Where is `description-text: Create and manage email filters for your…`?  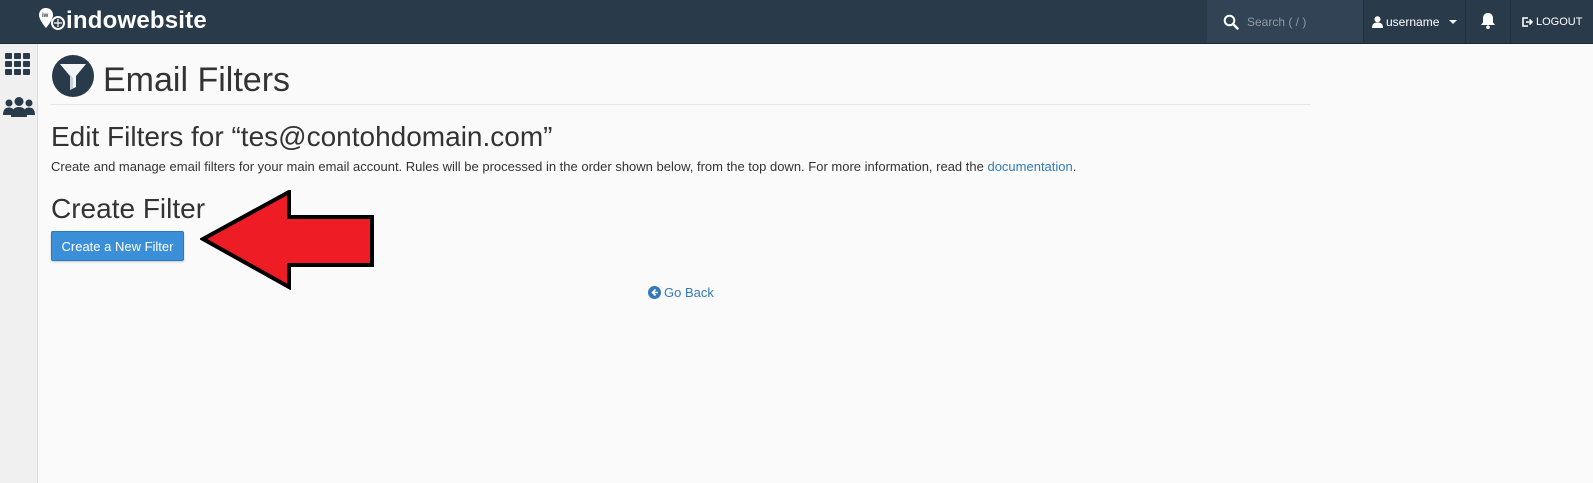 description-text: Create and manage email filters for your… is located at coordinates (563, 167).